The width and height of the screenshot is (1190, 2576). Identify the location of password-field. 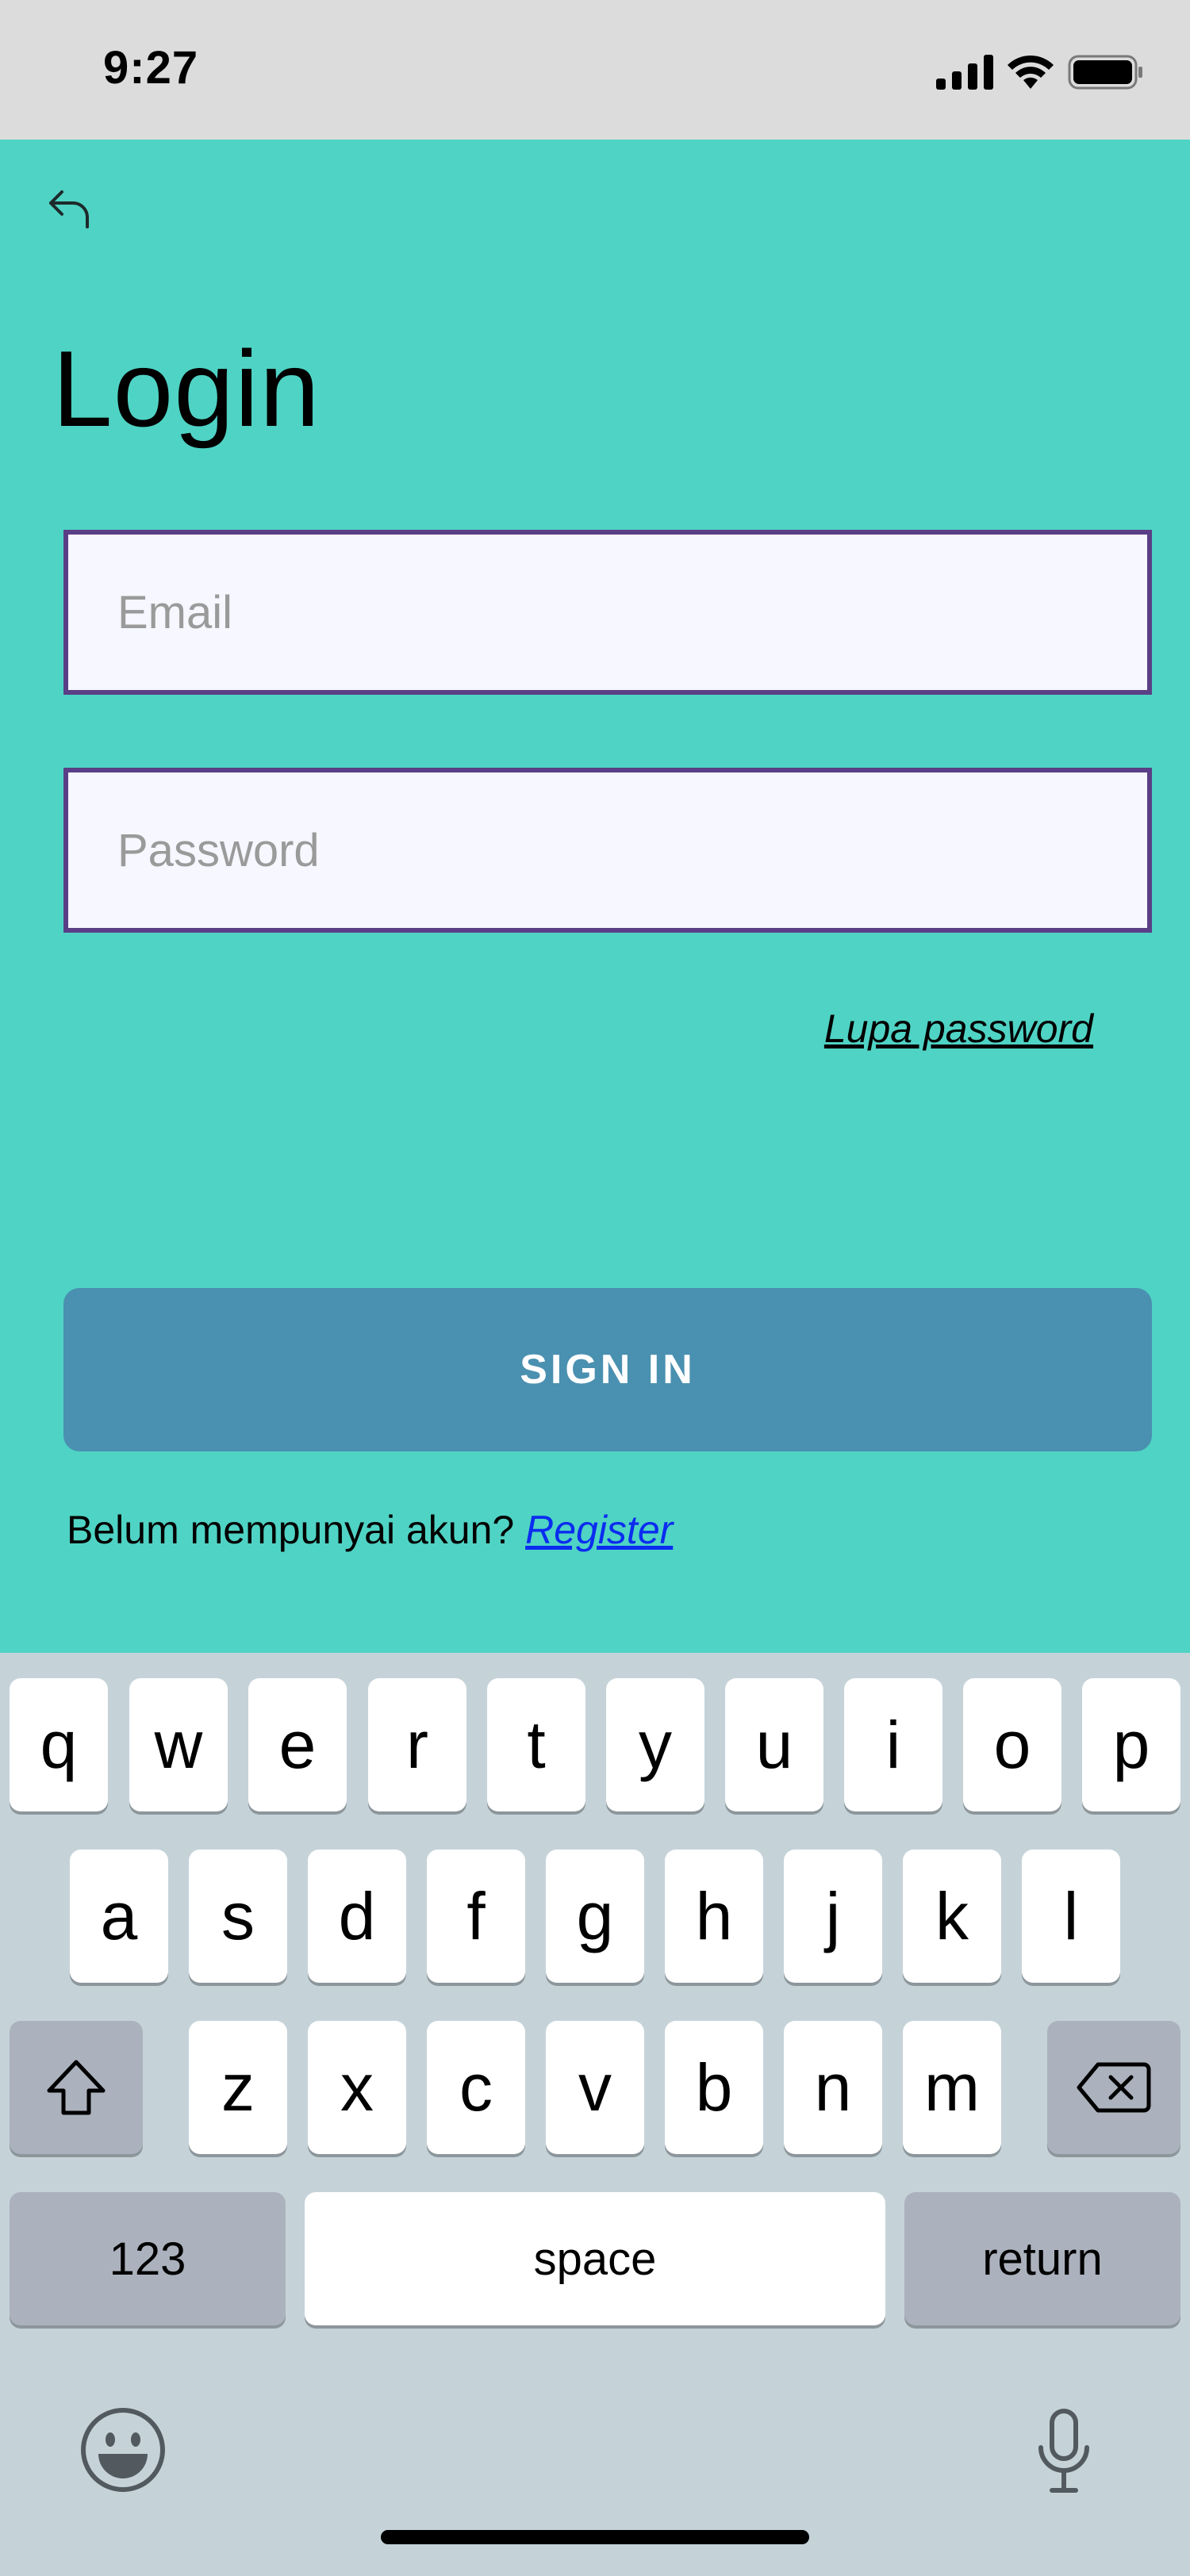
(607, 850).